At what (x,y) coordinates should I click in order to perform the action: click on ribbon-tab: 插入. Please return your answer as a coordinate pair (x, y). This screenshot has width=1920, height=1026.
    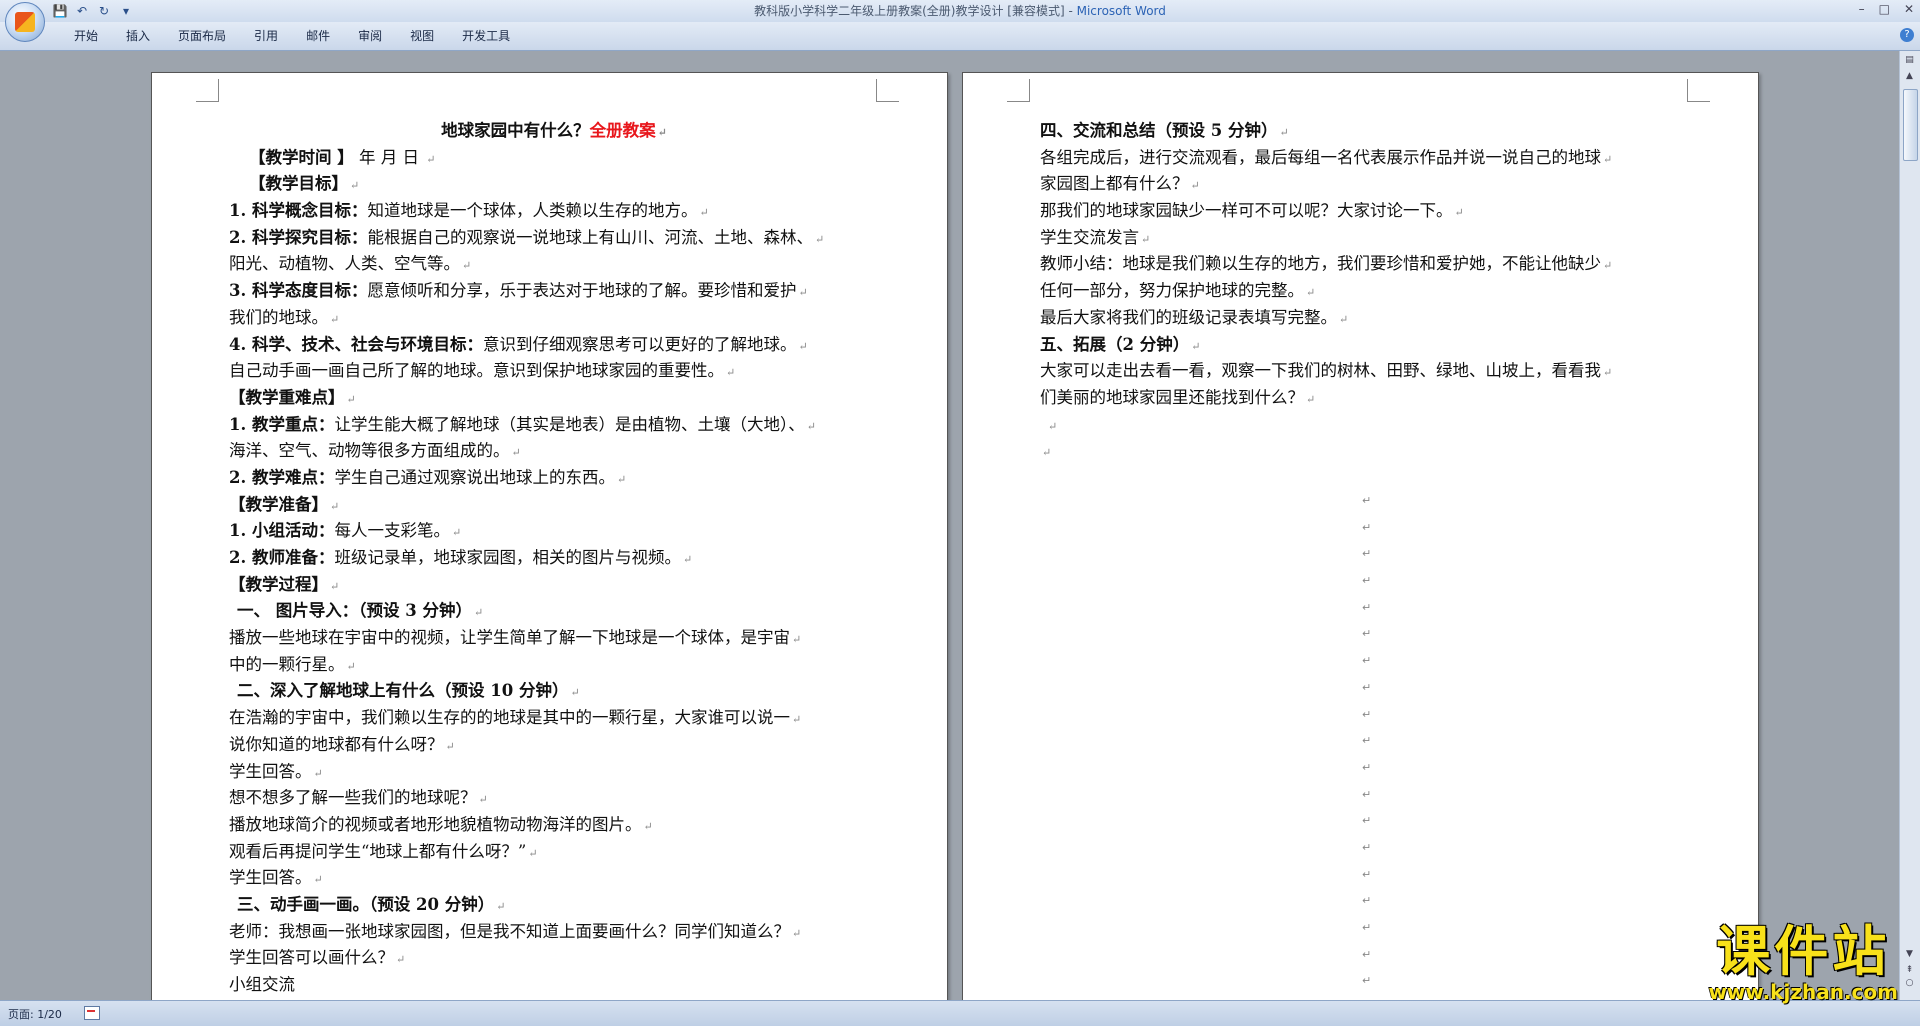
    Looking at the image, I should click on (138, 36).